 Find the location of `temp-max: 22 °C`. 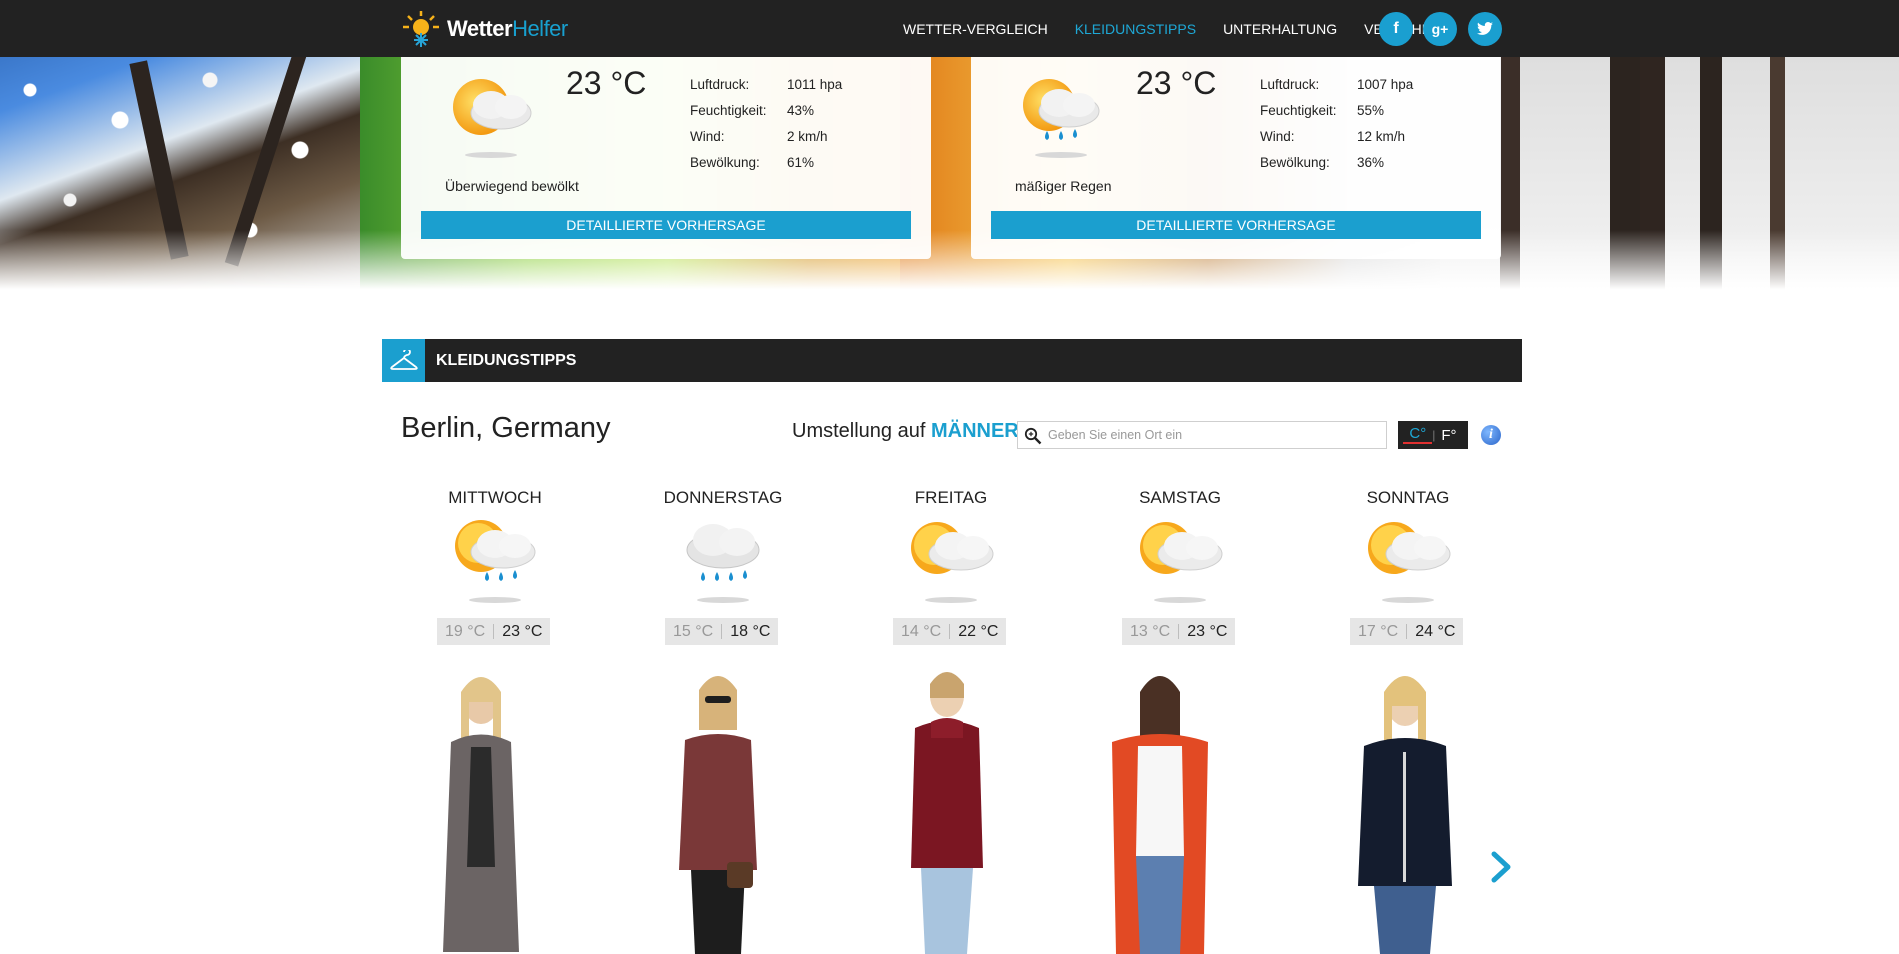

temp-max: 22 °C is located at coordinates (978, 631).